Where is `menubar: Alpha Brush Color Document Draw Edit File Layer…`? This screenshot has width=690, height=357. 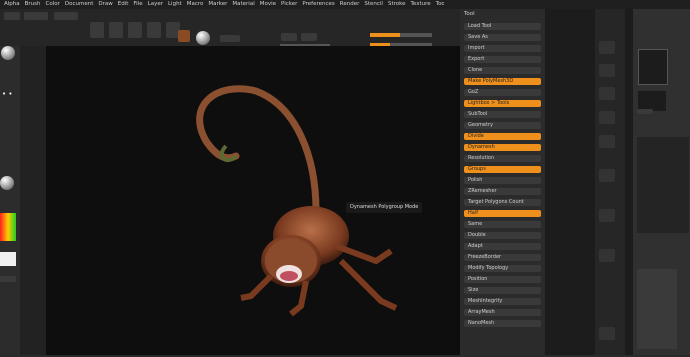
menubar: Alpha Brush Color Document Draw Edit File Layer… is located at coordinates (345, 4).